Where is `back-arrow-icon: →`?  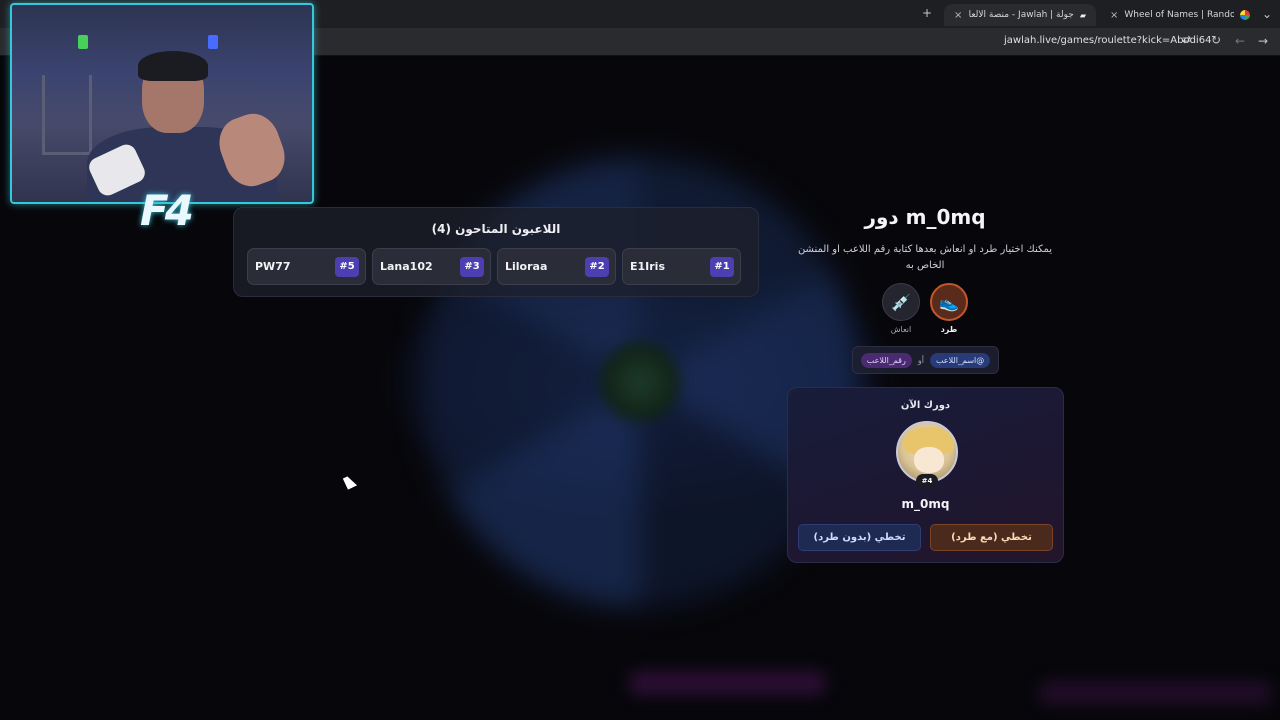
back-arrow-icon: → is located at coordinates (1263, 41).